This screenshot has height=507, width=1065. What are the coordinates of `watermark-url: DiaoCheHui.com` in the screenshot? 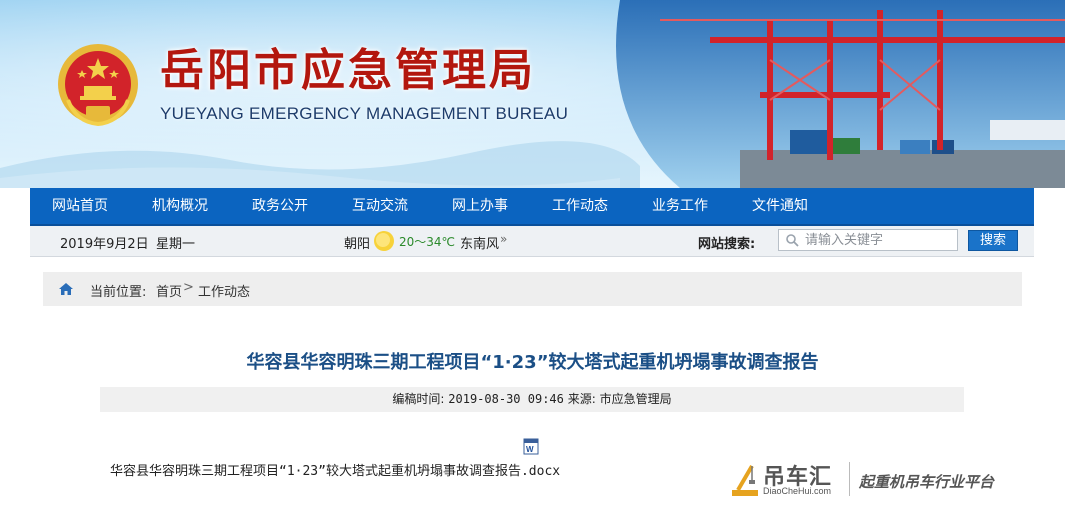 It's located at (797, 491).